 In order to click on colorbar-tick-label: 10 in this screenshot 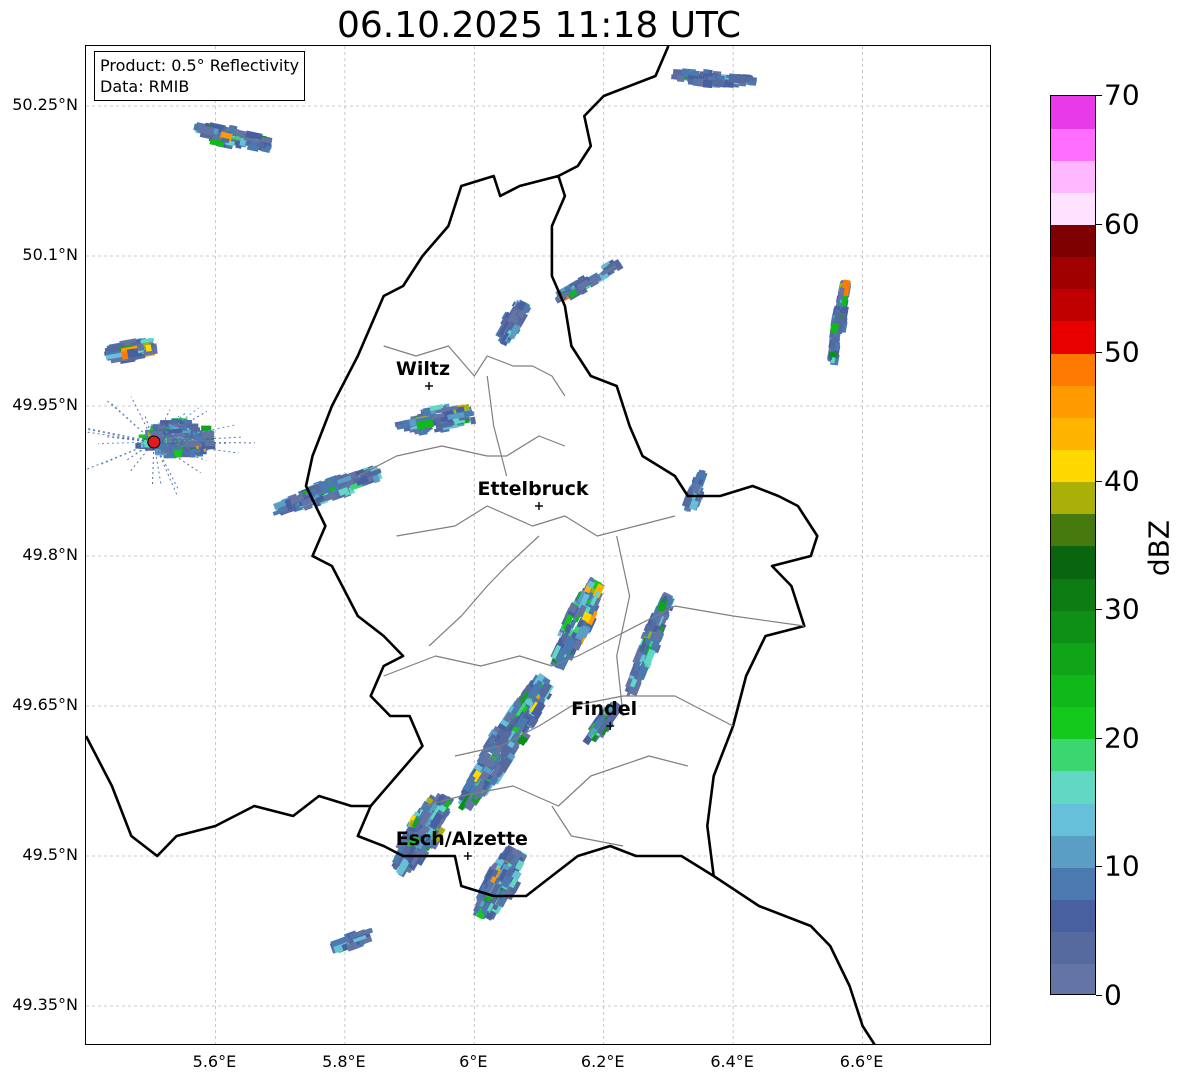, I will do `click(1122, 866)`.